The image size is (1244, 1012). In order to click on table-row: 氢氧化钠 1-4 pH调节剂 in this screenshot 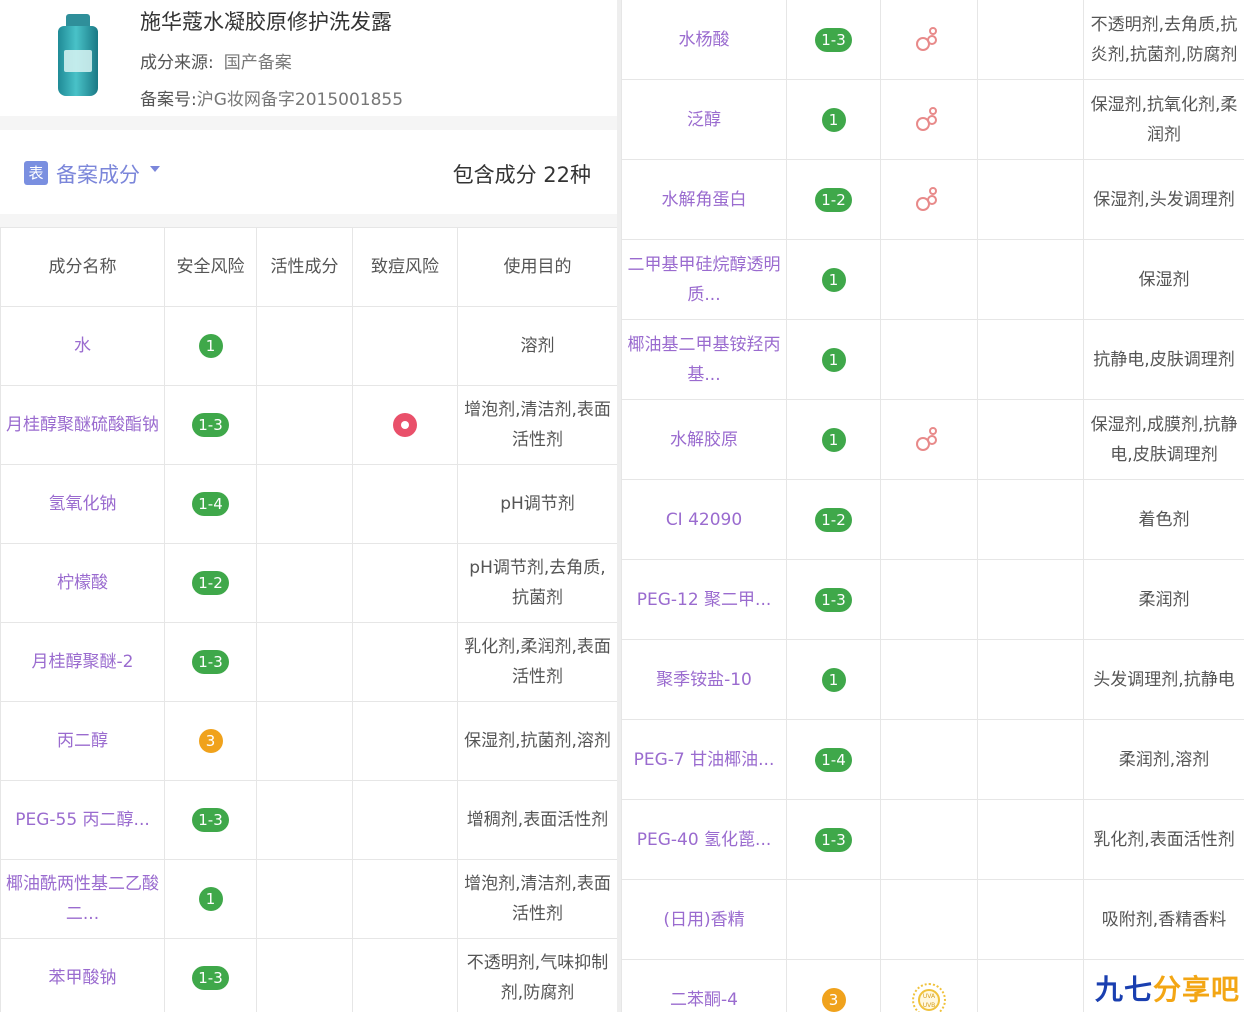, I will do `click(308, 504)`.